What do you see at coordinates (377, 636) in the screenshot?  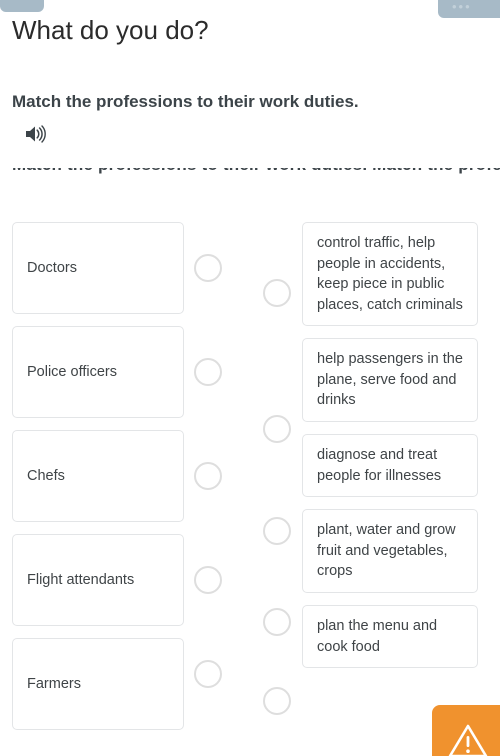 I see `duty-label: plan the menu and cook food` at bounding box center [377, 636].